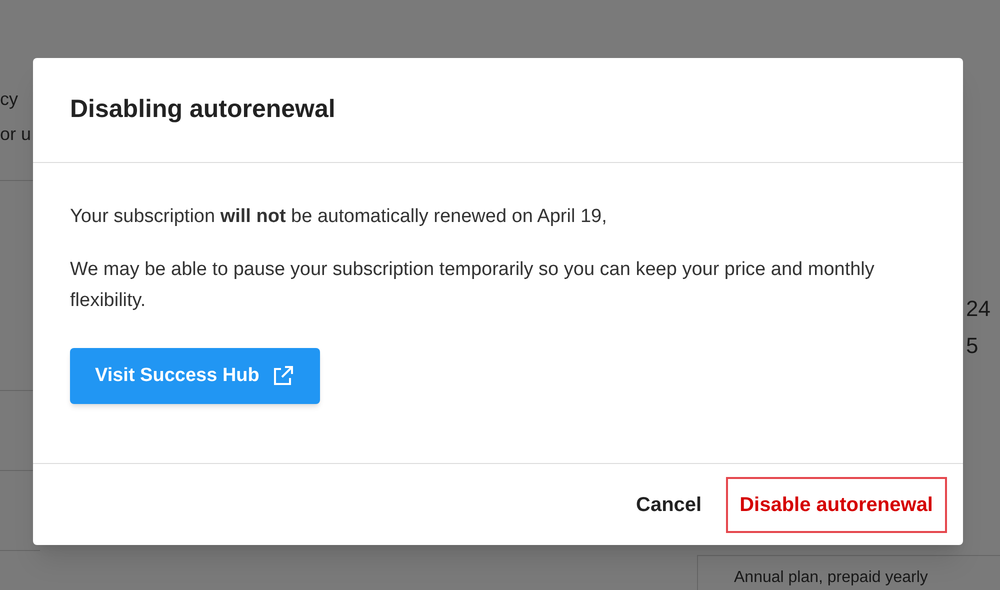 Image resolution: width=1000 pixels, height=590 pixels. Describe the element at coordinates (195, 376) in the screenshot. I see `success-hub-button: Visit Success Hub` at that location.